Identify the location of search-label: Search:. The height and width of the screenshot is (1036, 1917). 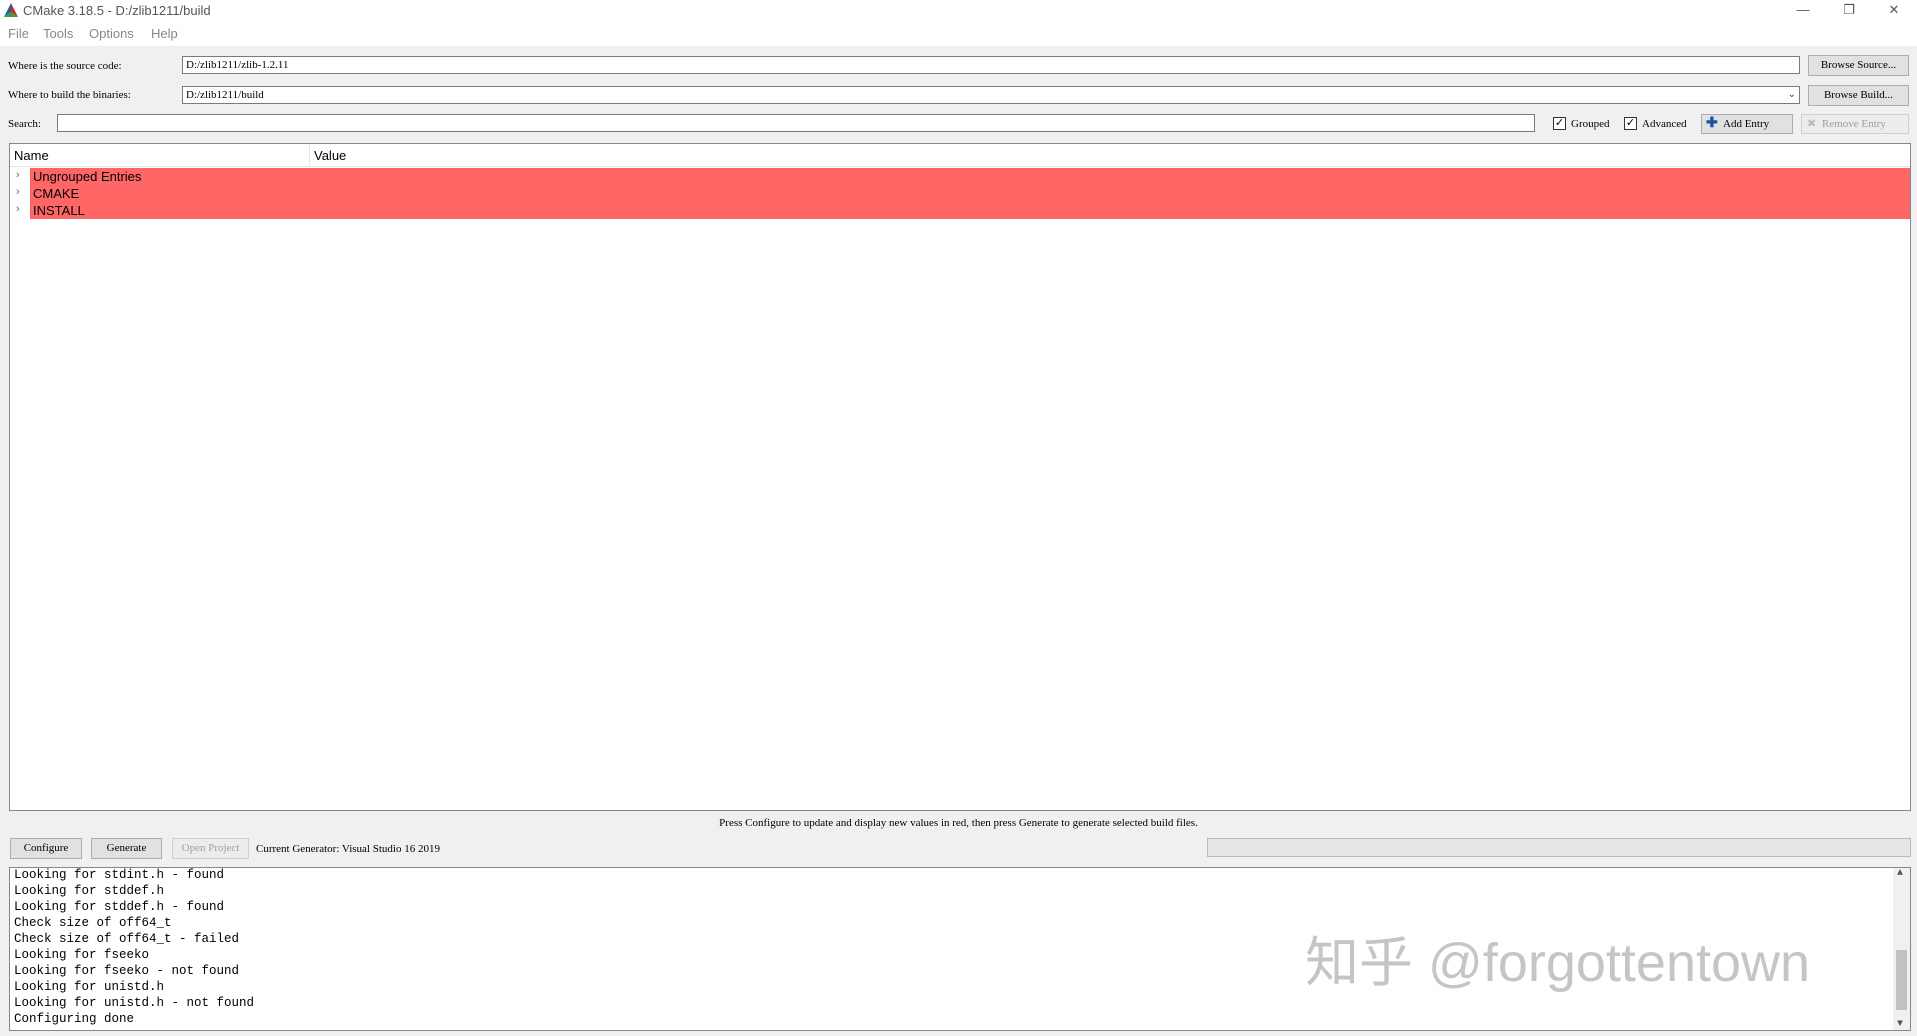
(24, 124).